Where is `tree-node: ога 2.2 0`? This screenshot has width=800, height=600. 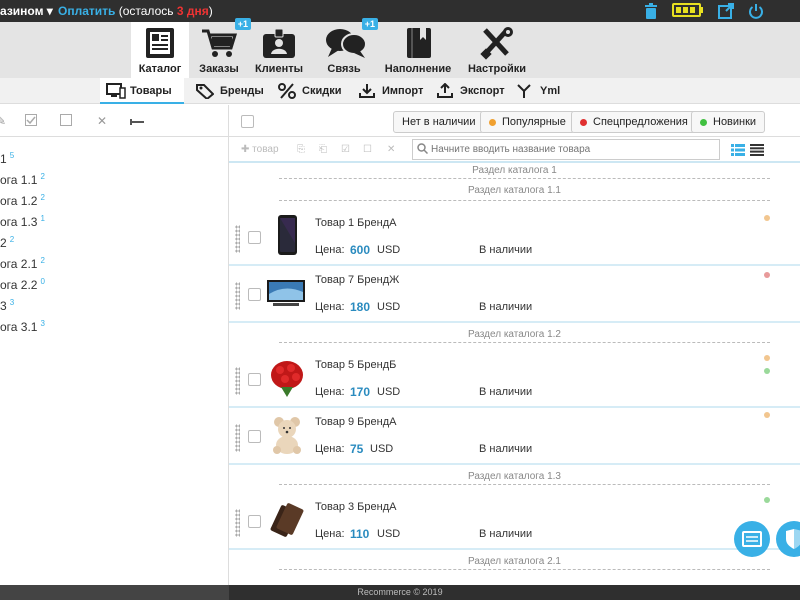 tree-node: ога 2.2 0 is located at coordinates (114, 287).